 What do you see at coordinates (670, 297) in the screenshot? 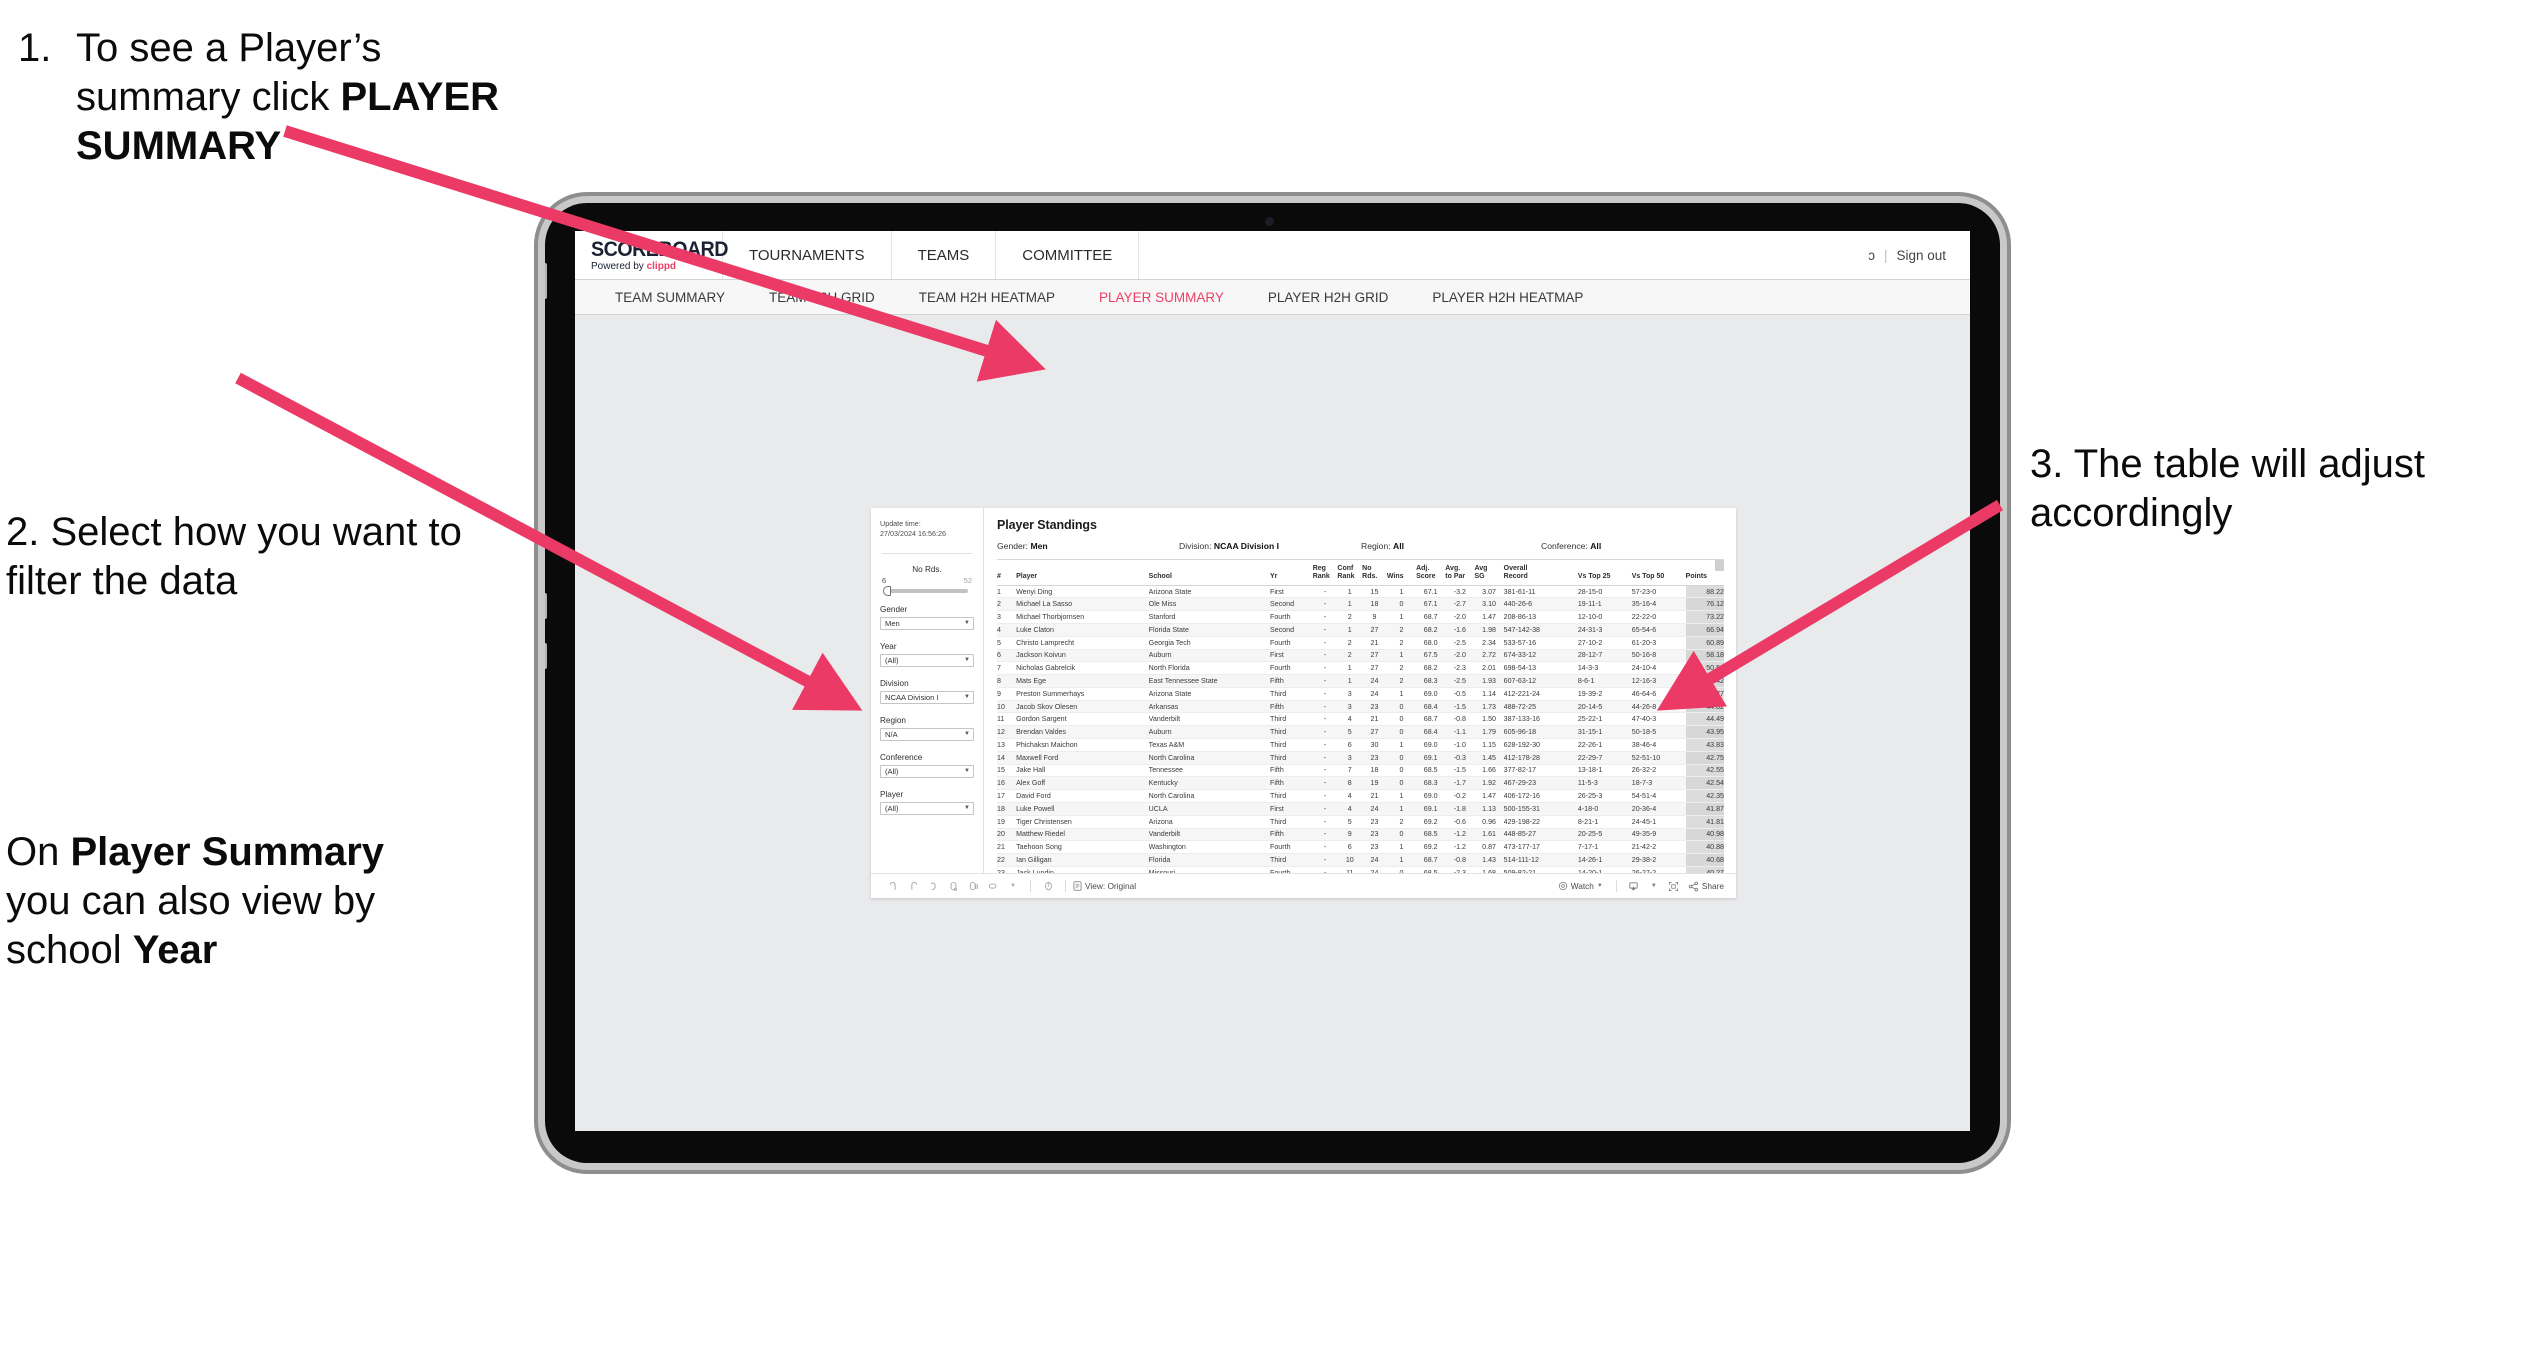
I see `subnav-item-team-summary: TEAM SUMMARY` at bounding box center [670, 297].